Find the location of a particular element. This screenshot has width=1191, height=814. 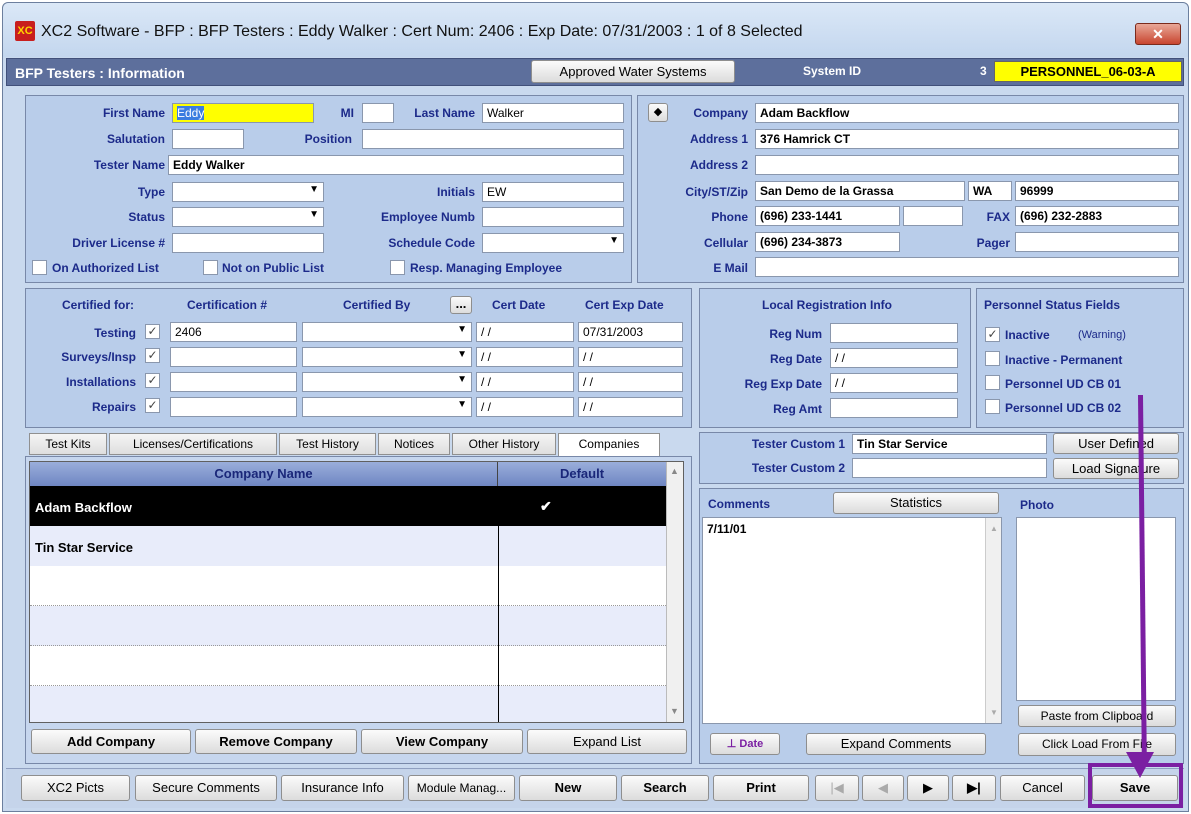

tab-test-kits: Test Kits is located at coordinates (68, 444).